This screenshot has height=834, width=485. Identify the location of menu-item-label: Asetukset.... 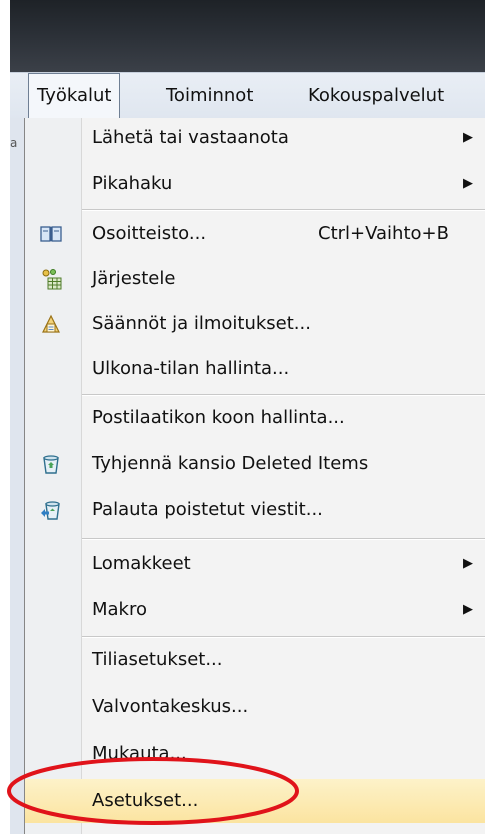
(145, 800).